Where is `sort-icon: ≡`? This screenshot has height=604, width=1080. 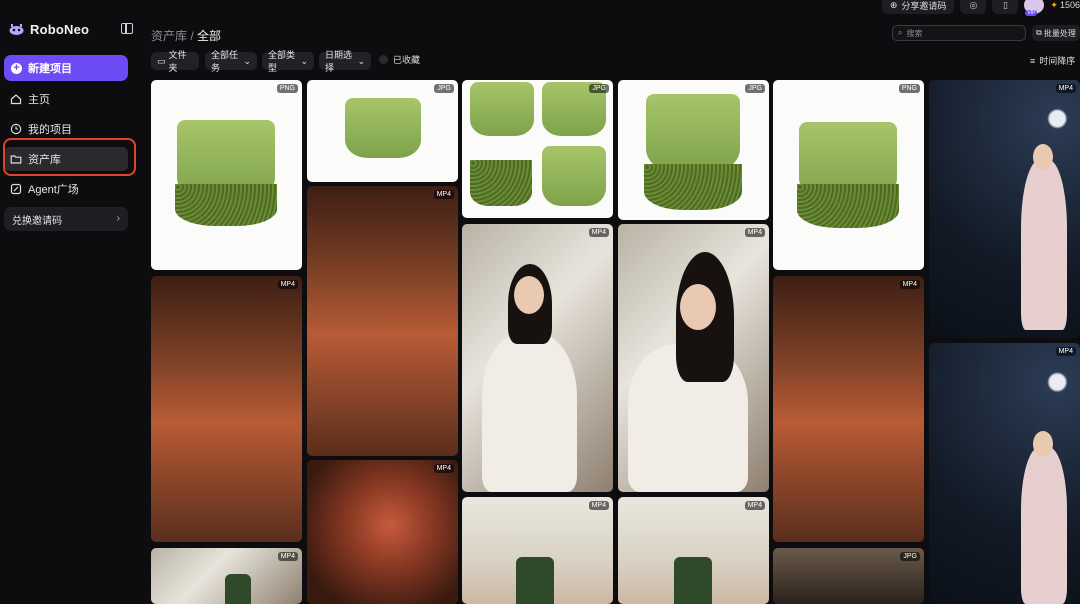 sort-icon: ≡ is located at coordinates (1033, 60).